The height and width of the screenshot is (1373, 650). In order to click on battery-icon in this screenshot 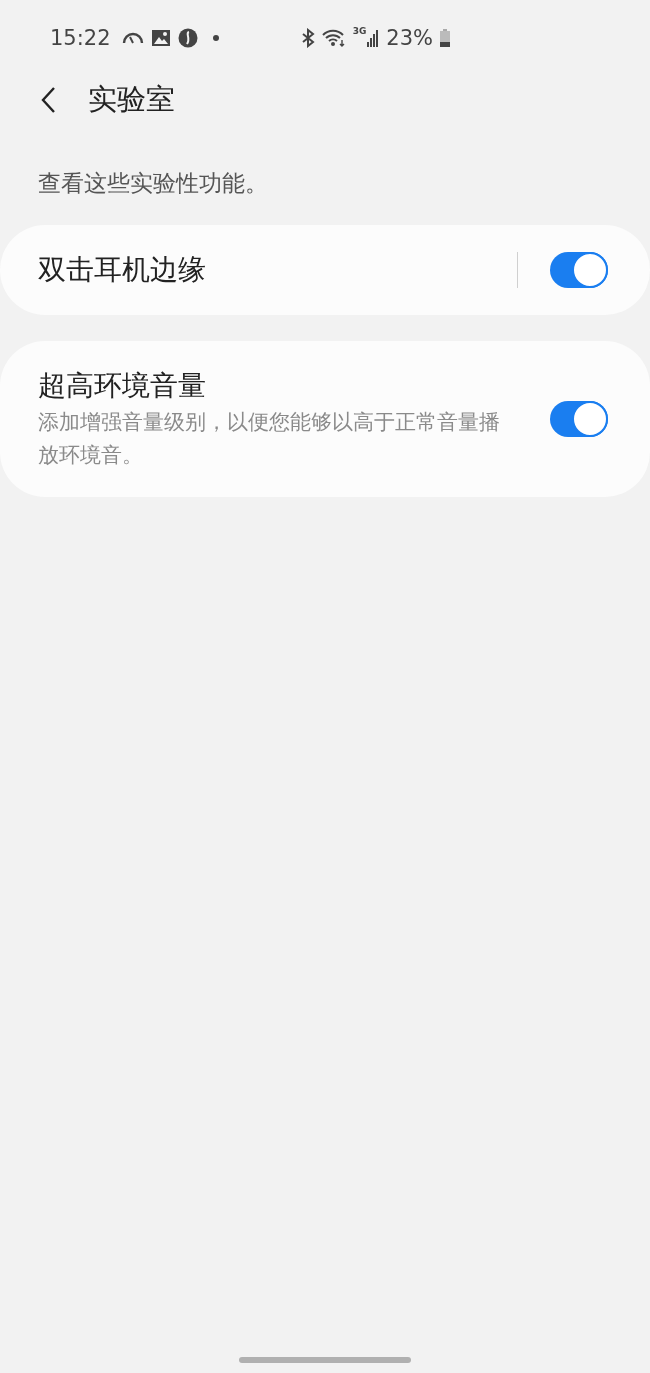, I will do `click(445, 38)`.